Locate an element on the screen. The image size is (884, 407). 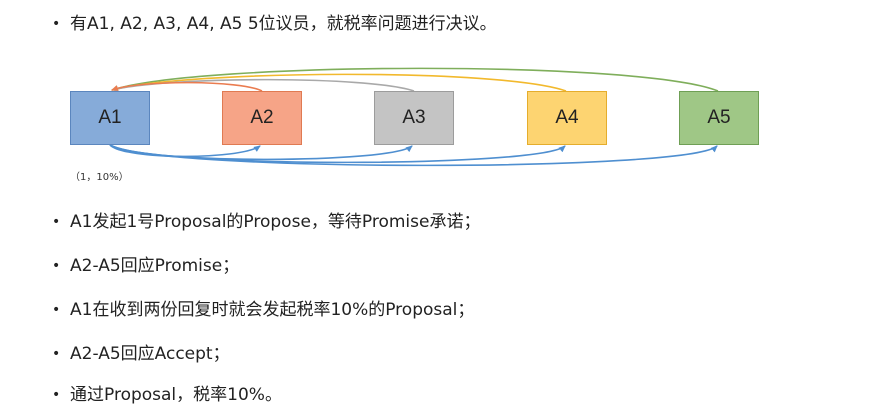
node-a5: A5 is located at coordinates (719, 118).